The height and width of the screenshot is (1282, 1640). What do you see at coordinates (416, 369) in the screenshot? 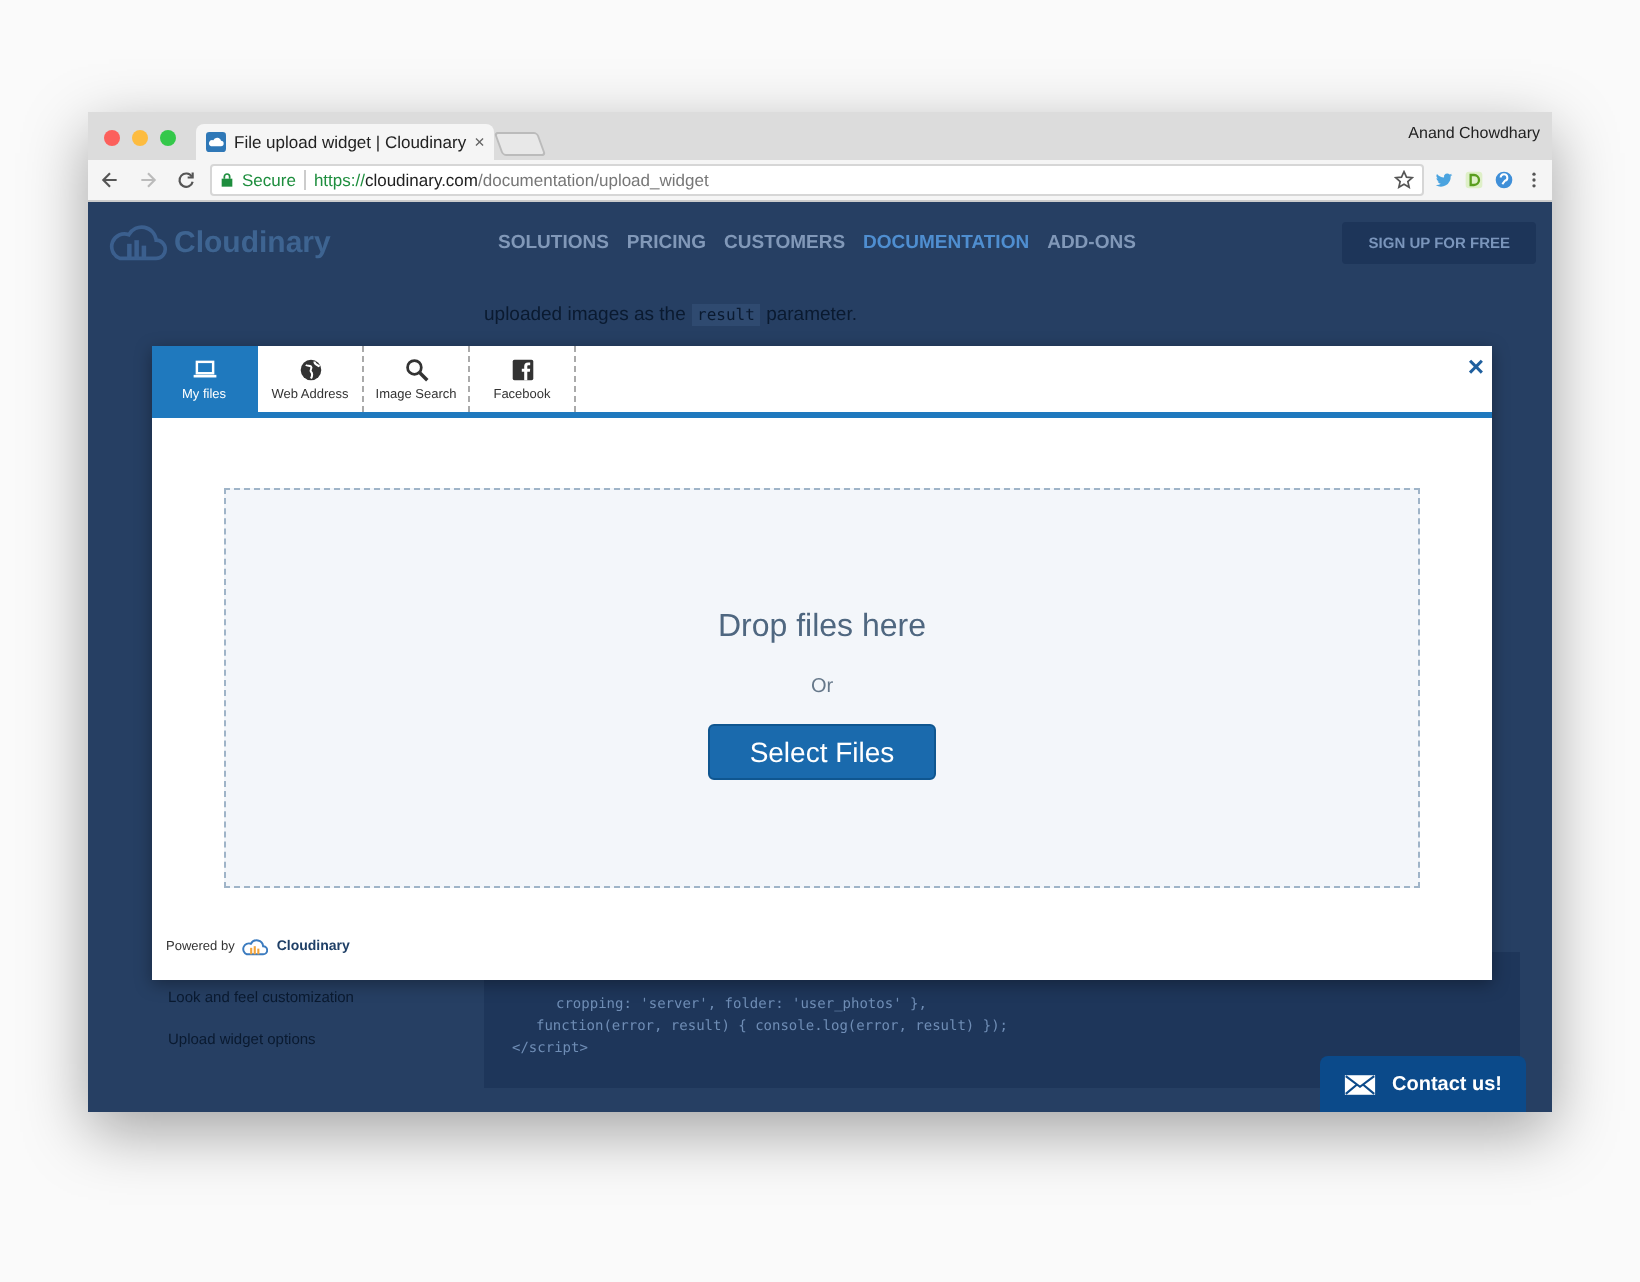
I see `search-icon` at bounding box center [416, 369].